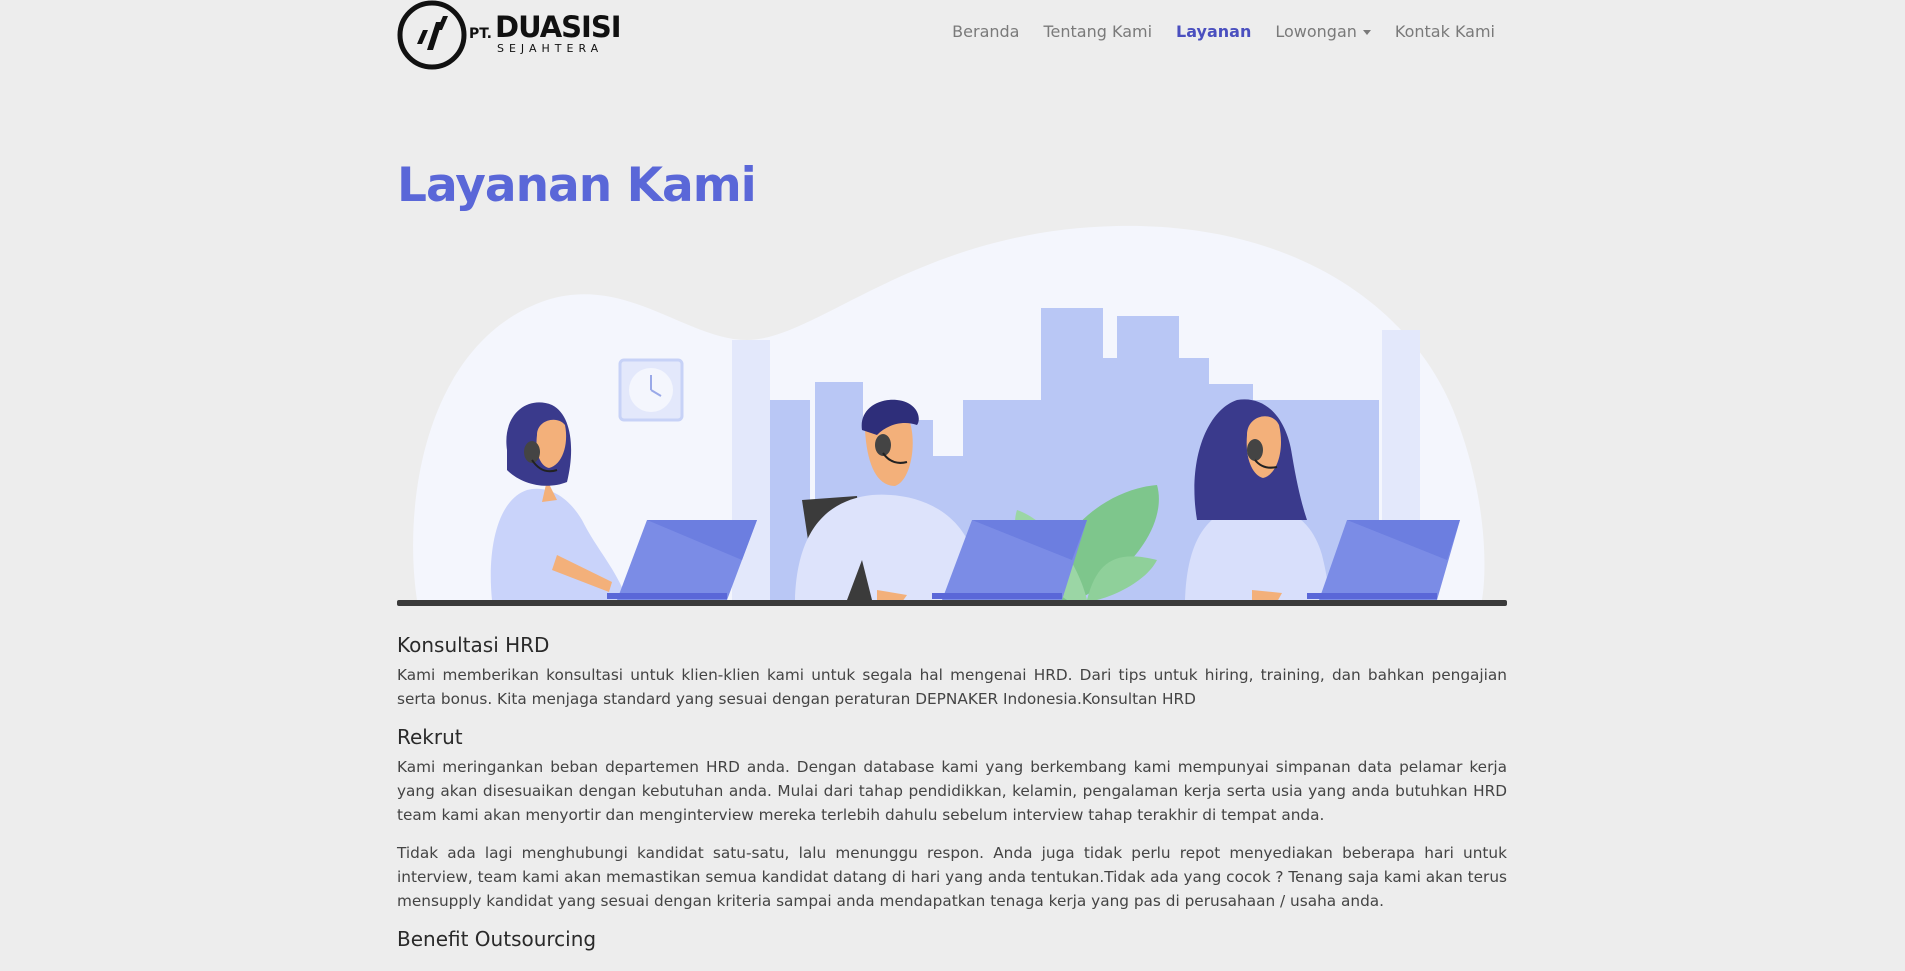 The image size is (1905, 971). Describe the element at coordinates (432, 35) in the screenshot. I see `logo-mark-icon` at that location.